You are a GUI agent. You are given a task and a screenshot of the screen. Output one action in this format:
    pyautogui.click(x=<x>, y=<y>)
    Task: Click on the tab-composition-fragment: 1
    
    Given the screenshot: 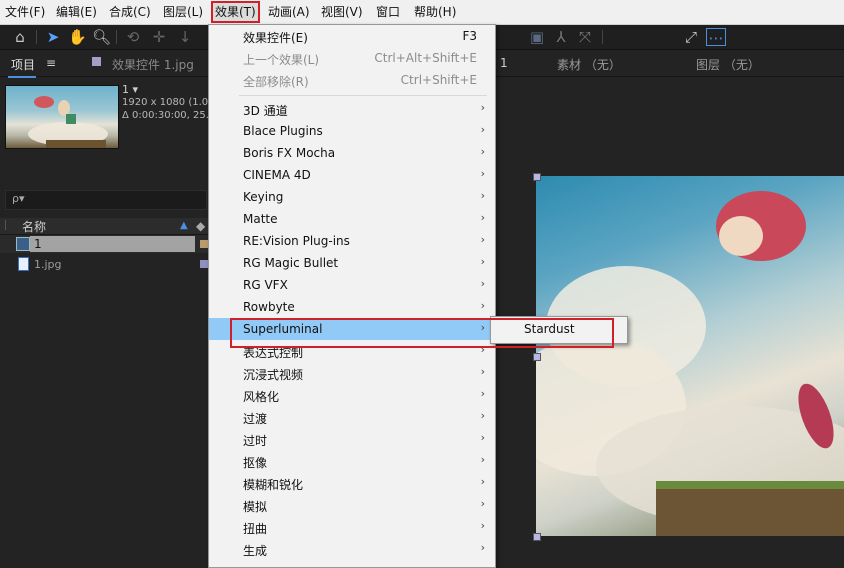 What is the action you would take?
    pyautogui.click(x=504, y=63)
    